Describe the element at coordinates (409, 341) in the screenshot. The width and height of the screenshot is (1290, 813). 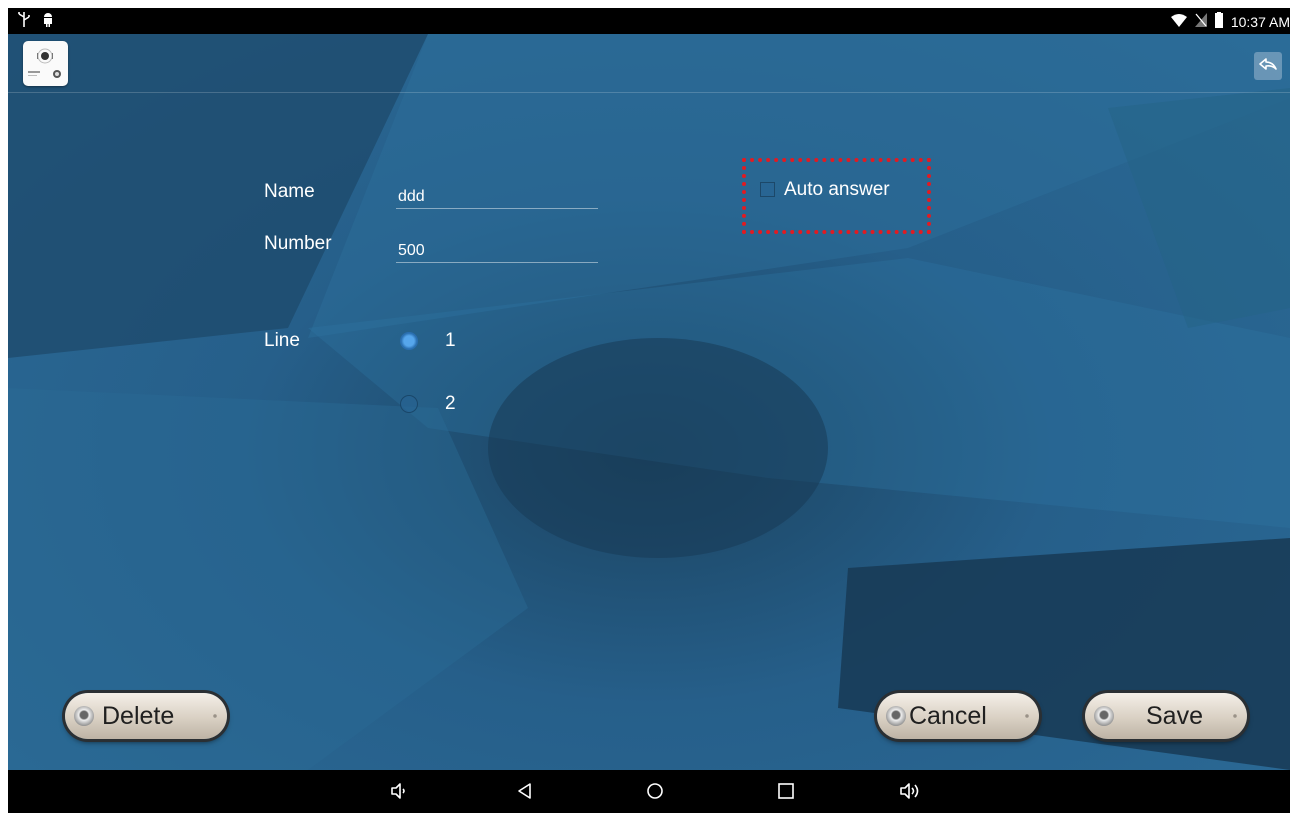
I see `radio-button-checked` at that location.